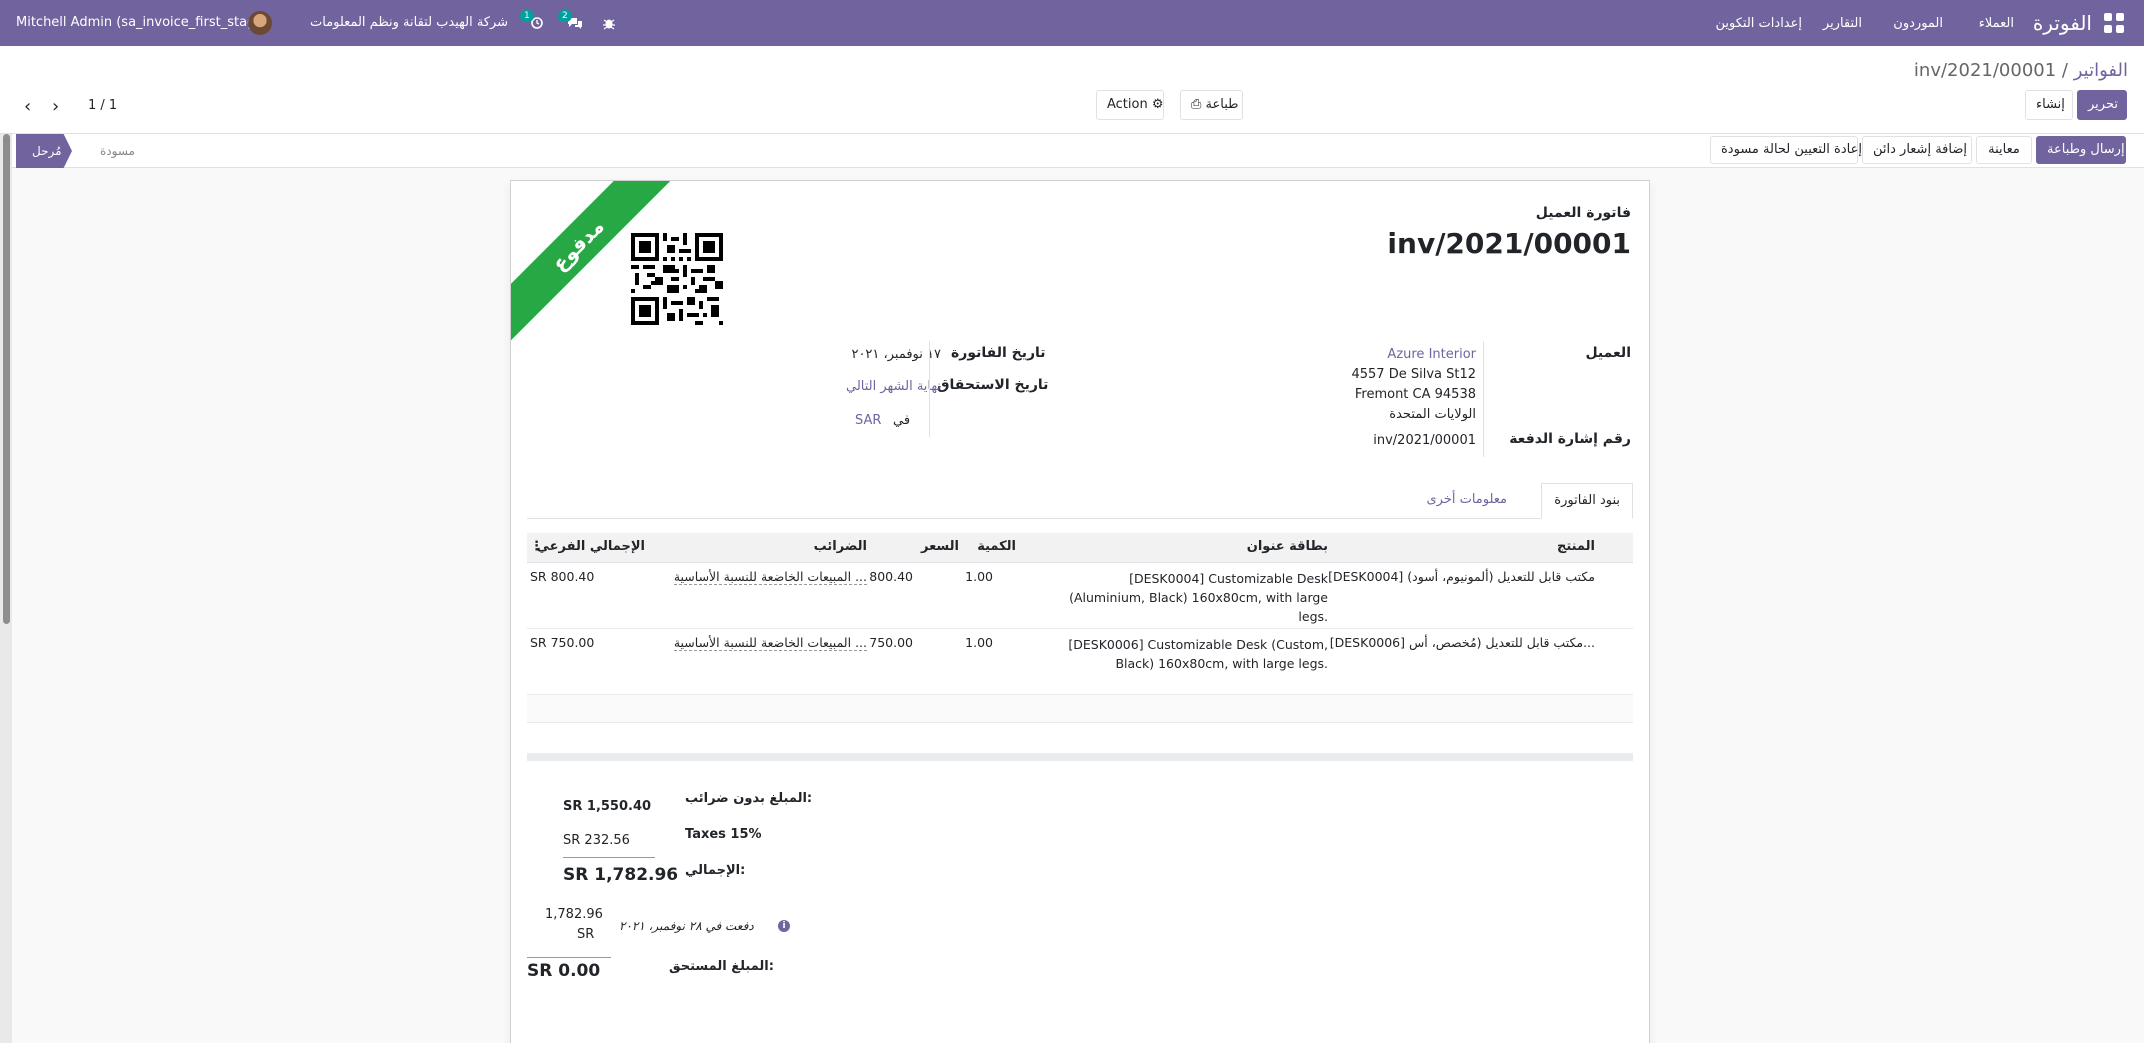 Image resolution: width=2144 pixels, height=1043 pixels. Describe the element at coordinates (1424, 440) in the screenshot. I see `payment-reference-value: inv/2021/00001` at that location.